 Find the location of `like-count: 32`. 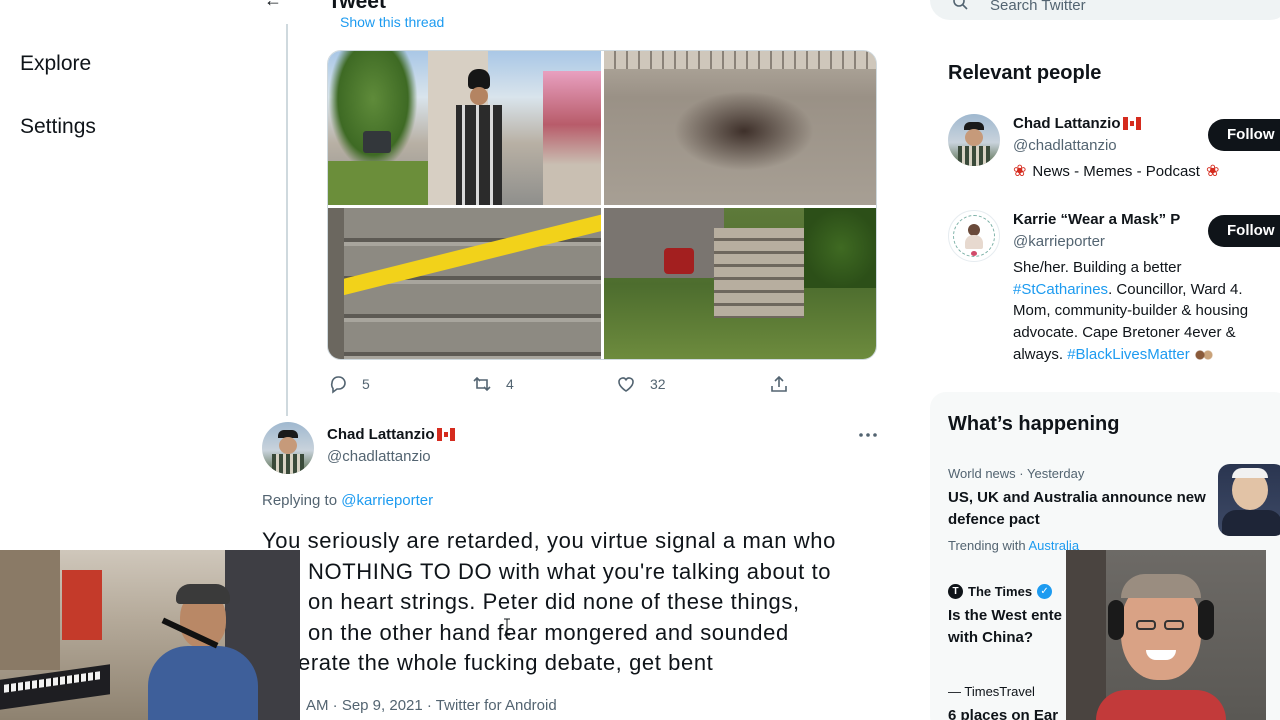

like-count: 32 is located at coordinates (658, 384).